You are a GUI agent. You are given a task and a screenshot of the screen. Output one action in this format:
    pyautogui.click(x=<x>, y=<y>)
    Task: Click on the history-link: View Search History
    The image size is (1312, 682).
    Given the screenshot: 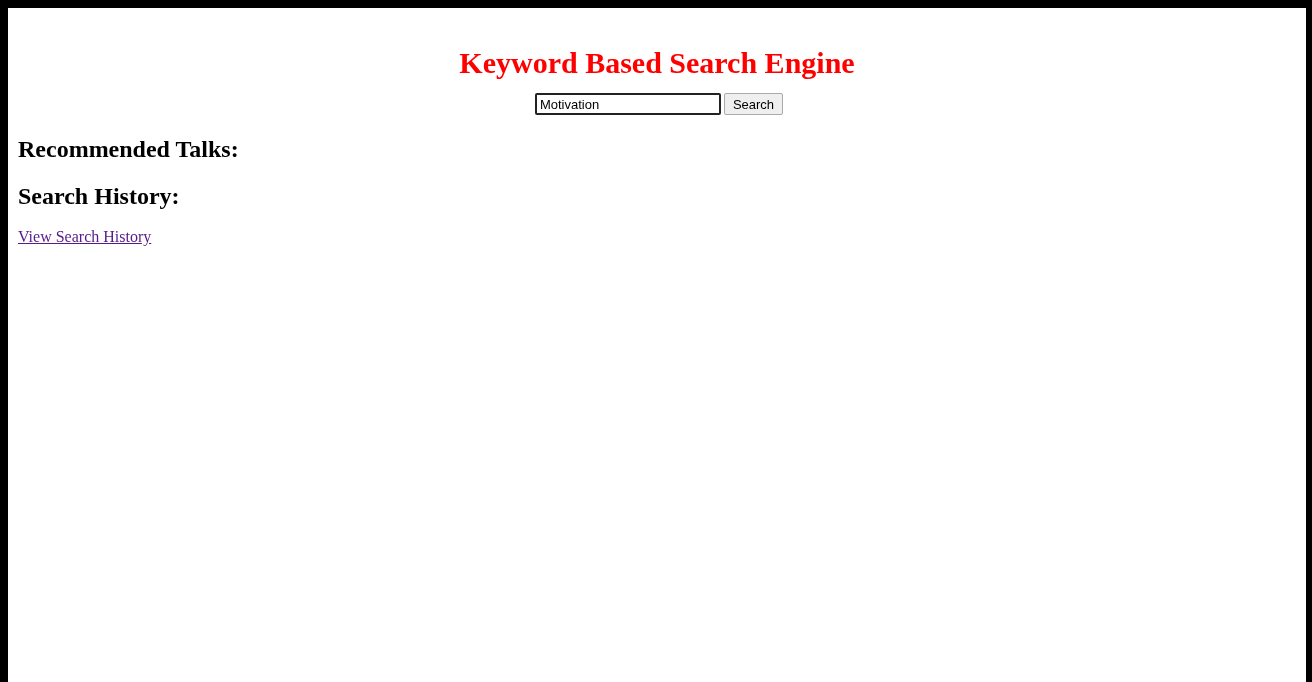 What is the action you would take?
    pyautogui.click(x=85, y=237)
    